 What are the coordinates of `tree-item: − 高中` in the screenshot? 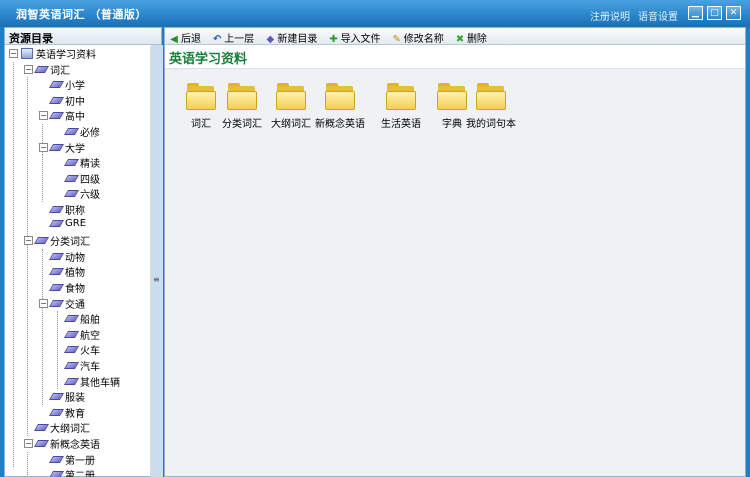 It's located at (62, 115).